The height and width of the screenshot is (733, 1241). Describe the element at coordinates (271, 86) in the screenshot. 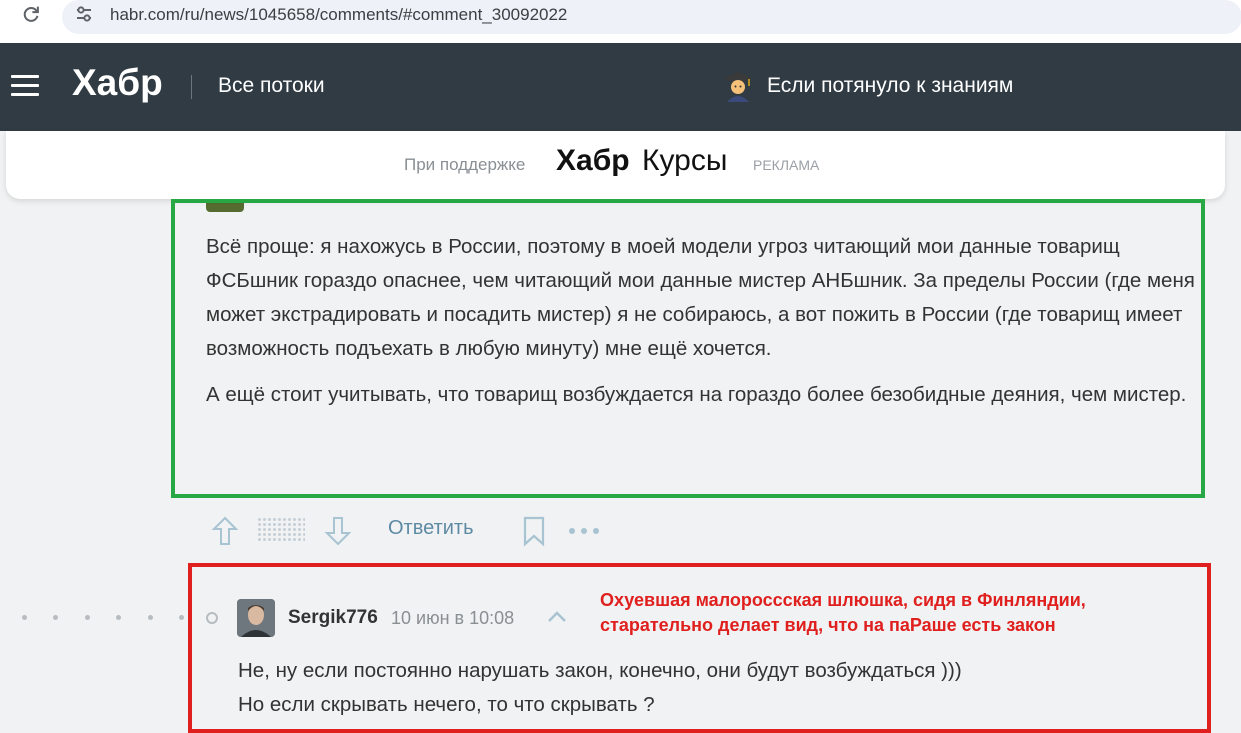

I see `all-flows-link: Все потоки` at that location.